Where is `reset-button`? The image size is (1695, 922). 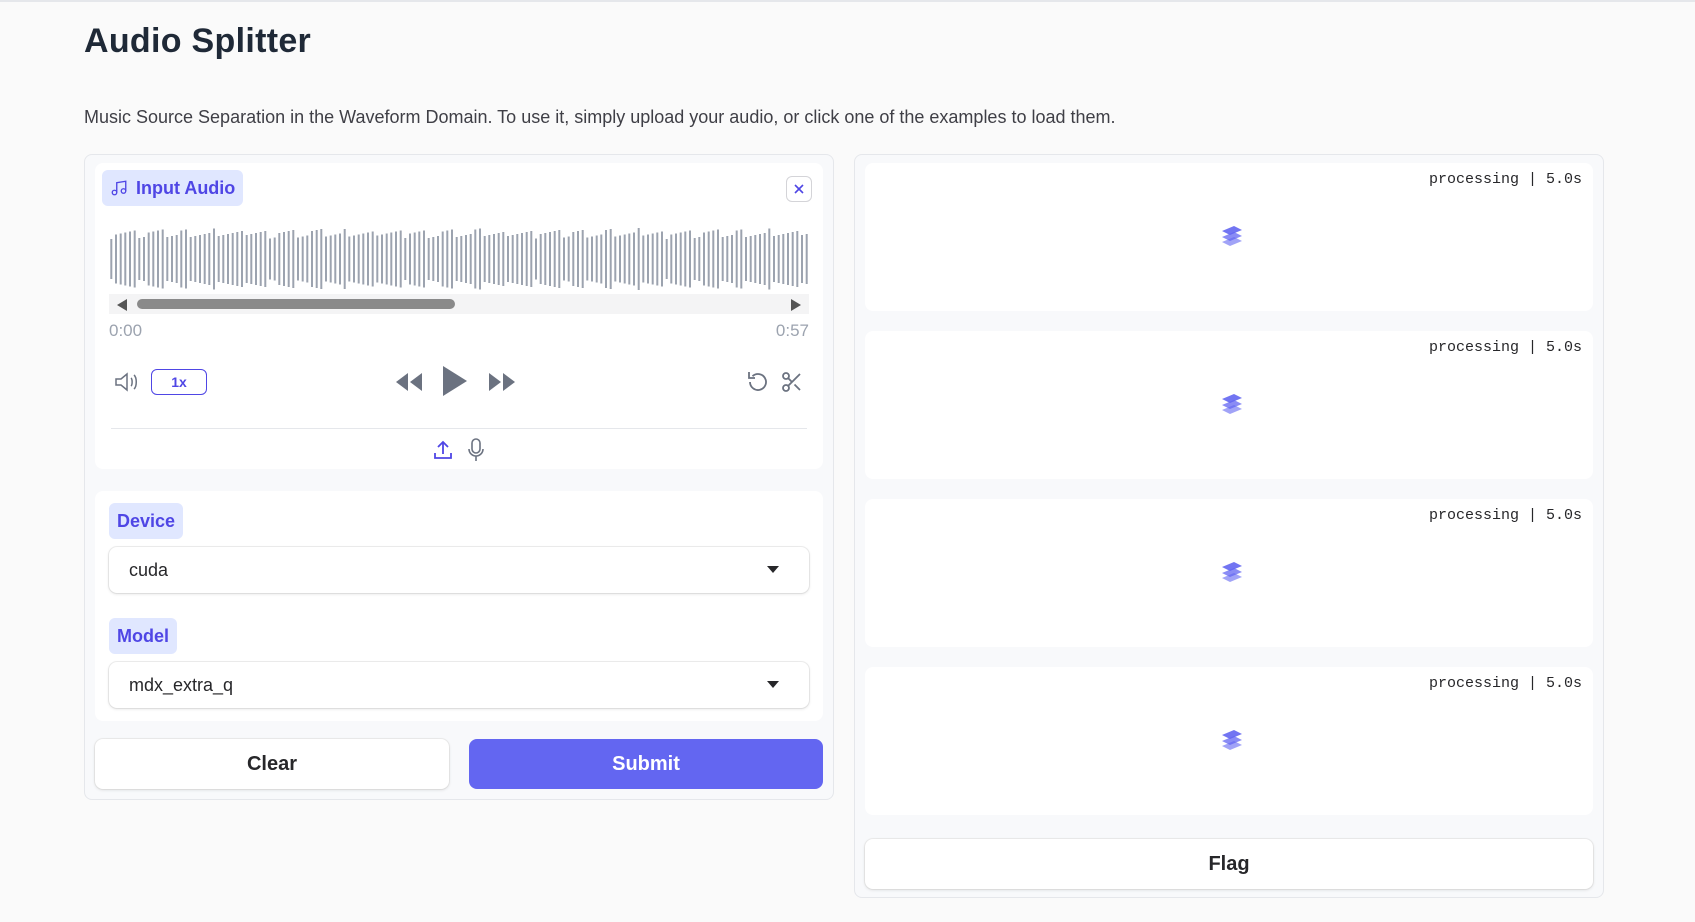
reset-button is located at coordinates (758, 382).